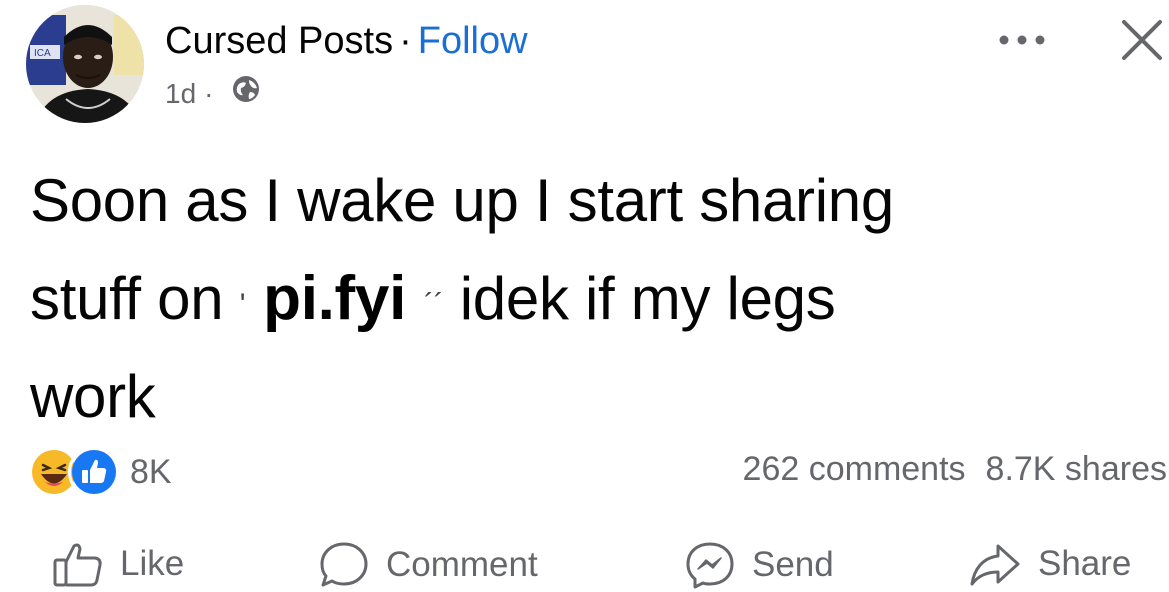 Image resolution: width=1169 pixels, height=592 pixels. I want to click on stray-mark-2: ´´, so click(434, 304).